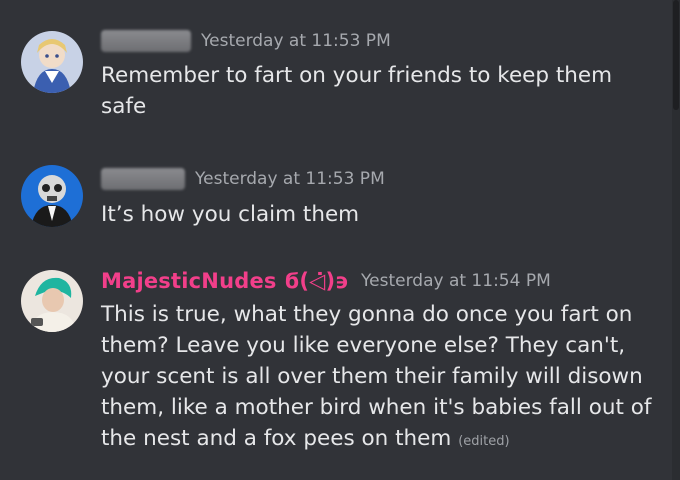 The height and width of the screenshot is (480, 680). I want to click on scrollbar-thumb, so click(676, 55).